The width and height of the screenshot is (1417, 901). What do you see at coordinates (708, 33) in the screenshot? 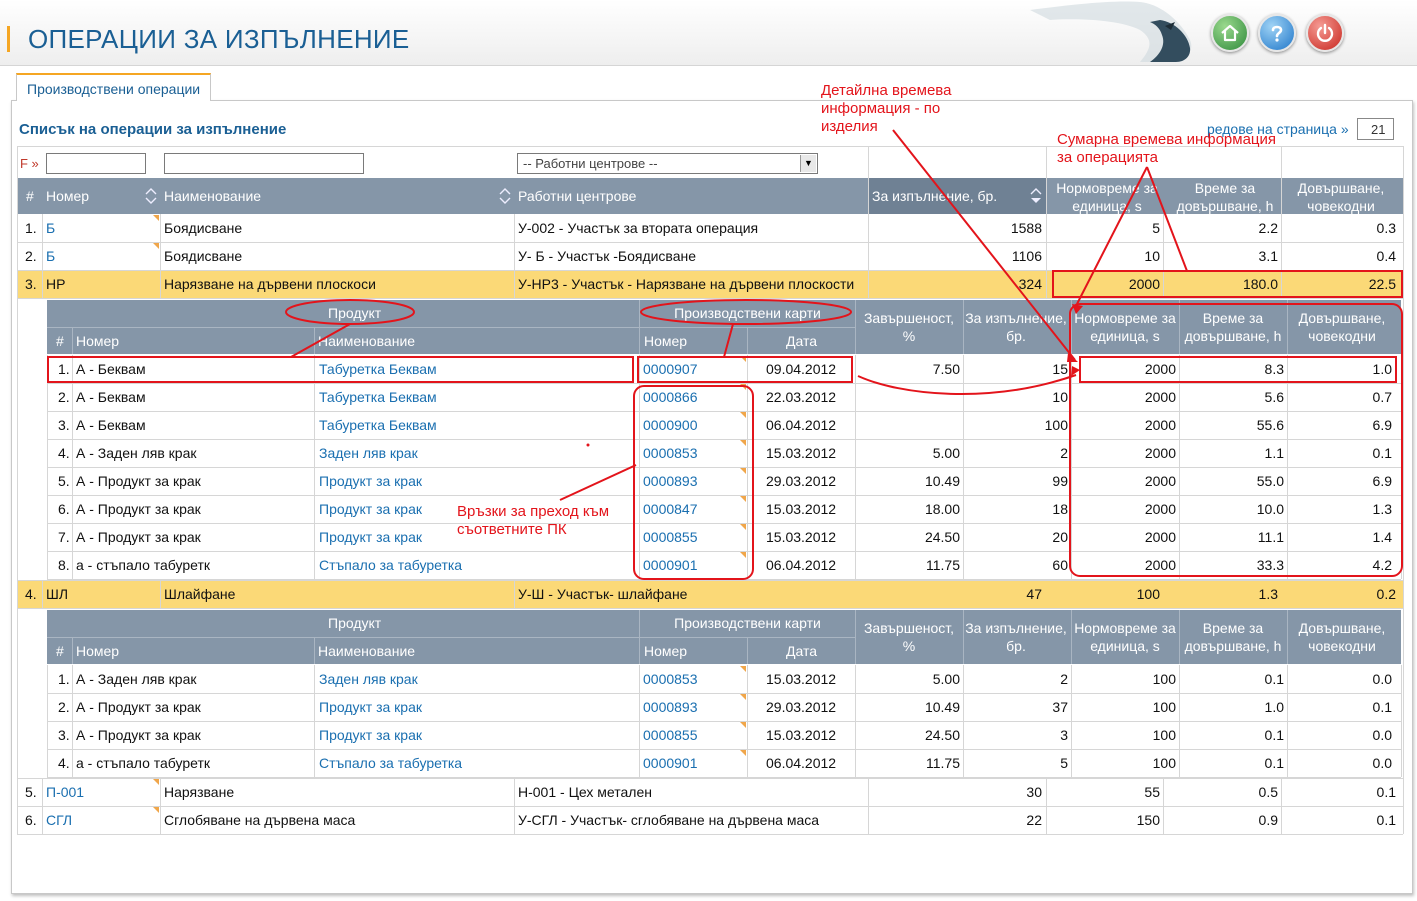
I see `app-header: ОПЕРАЦИИ ЗА ИЗПЪЛНЕНИЕ` at bounding box center [708, 33].